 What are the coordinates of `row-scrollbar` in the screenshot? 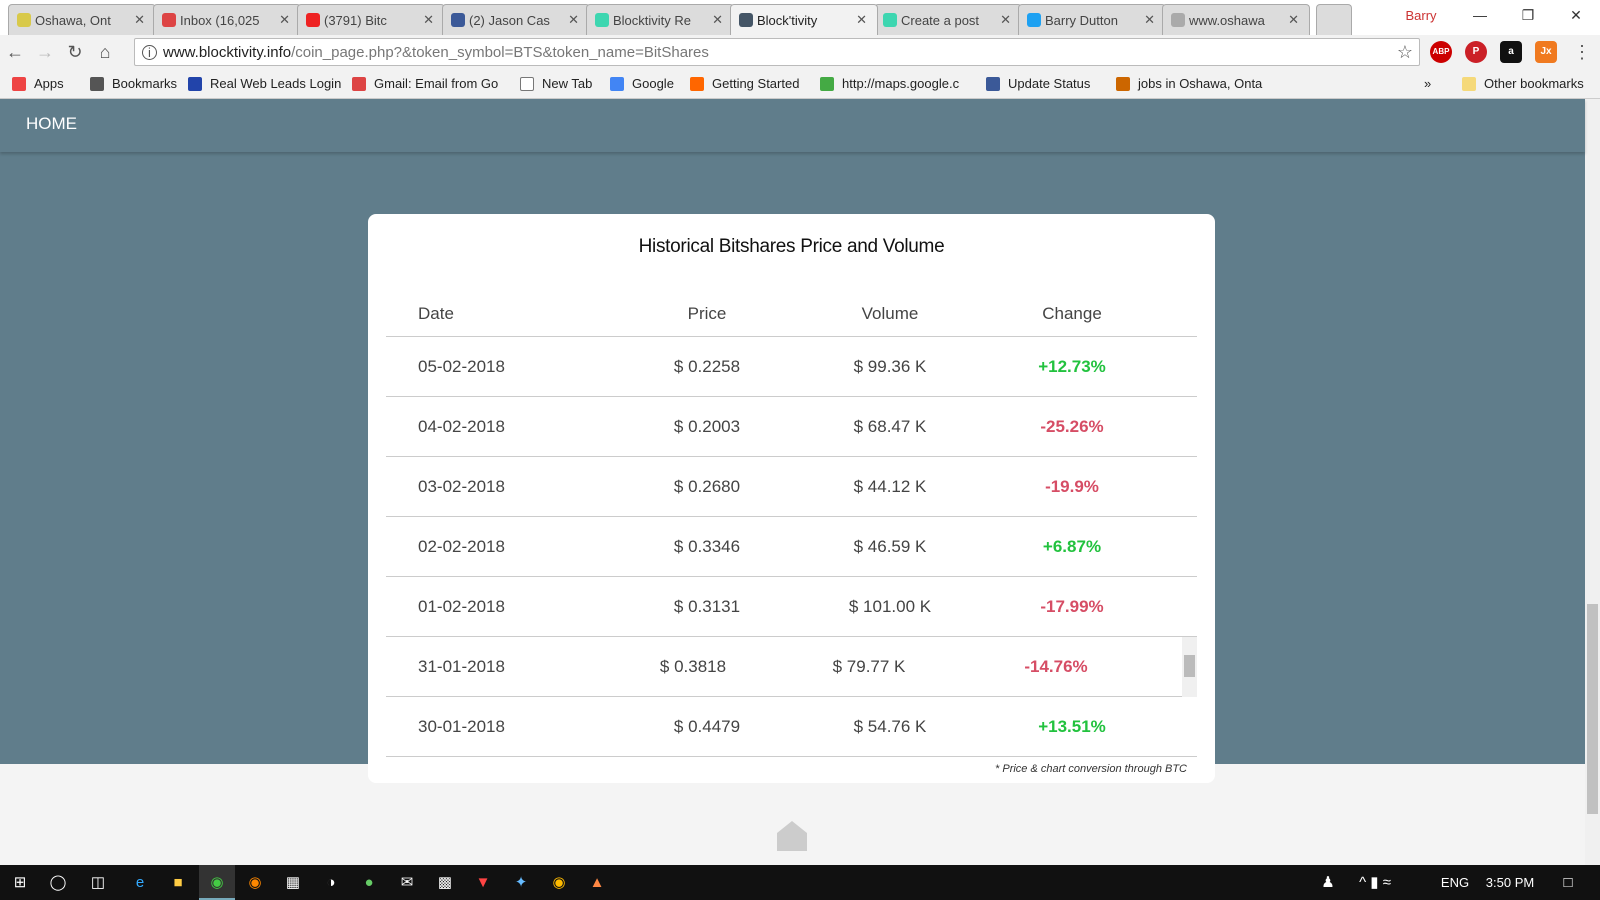 It's located at (1189, 667).